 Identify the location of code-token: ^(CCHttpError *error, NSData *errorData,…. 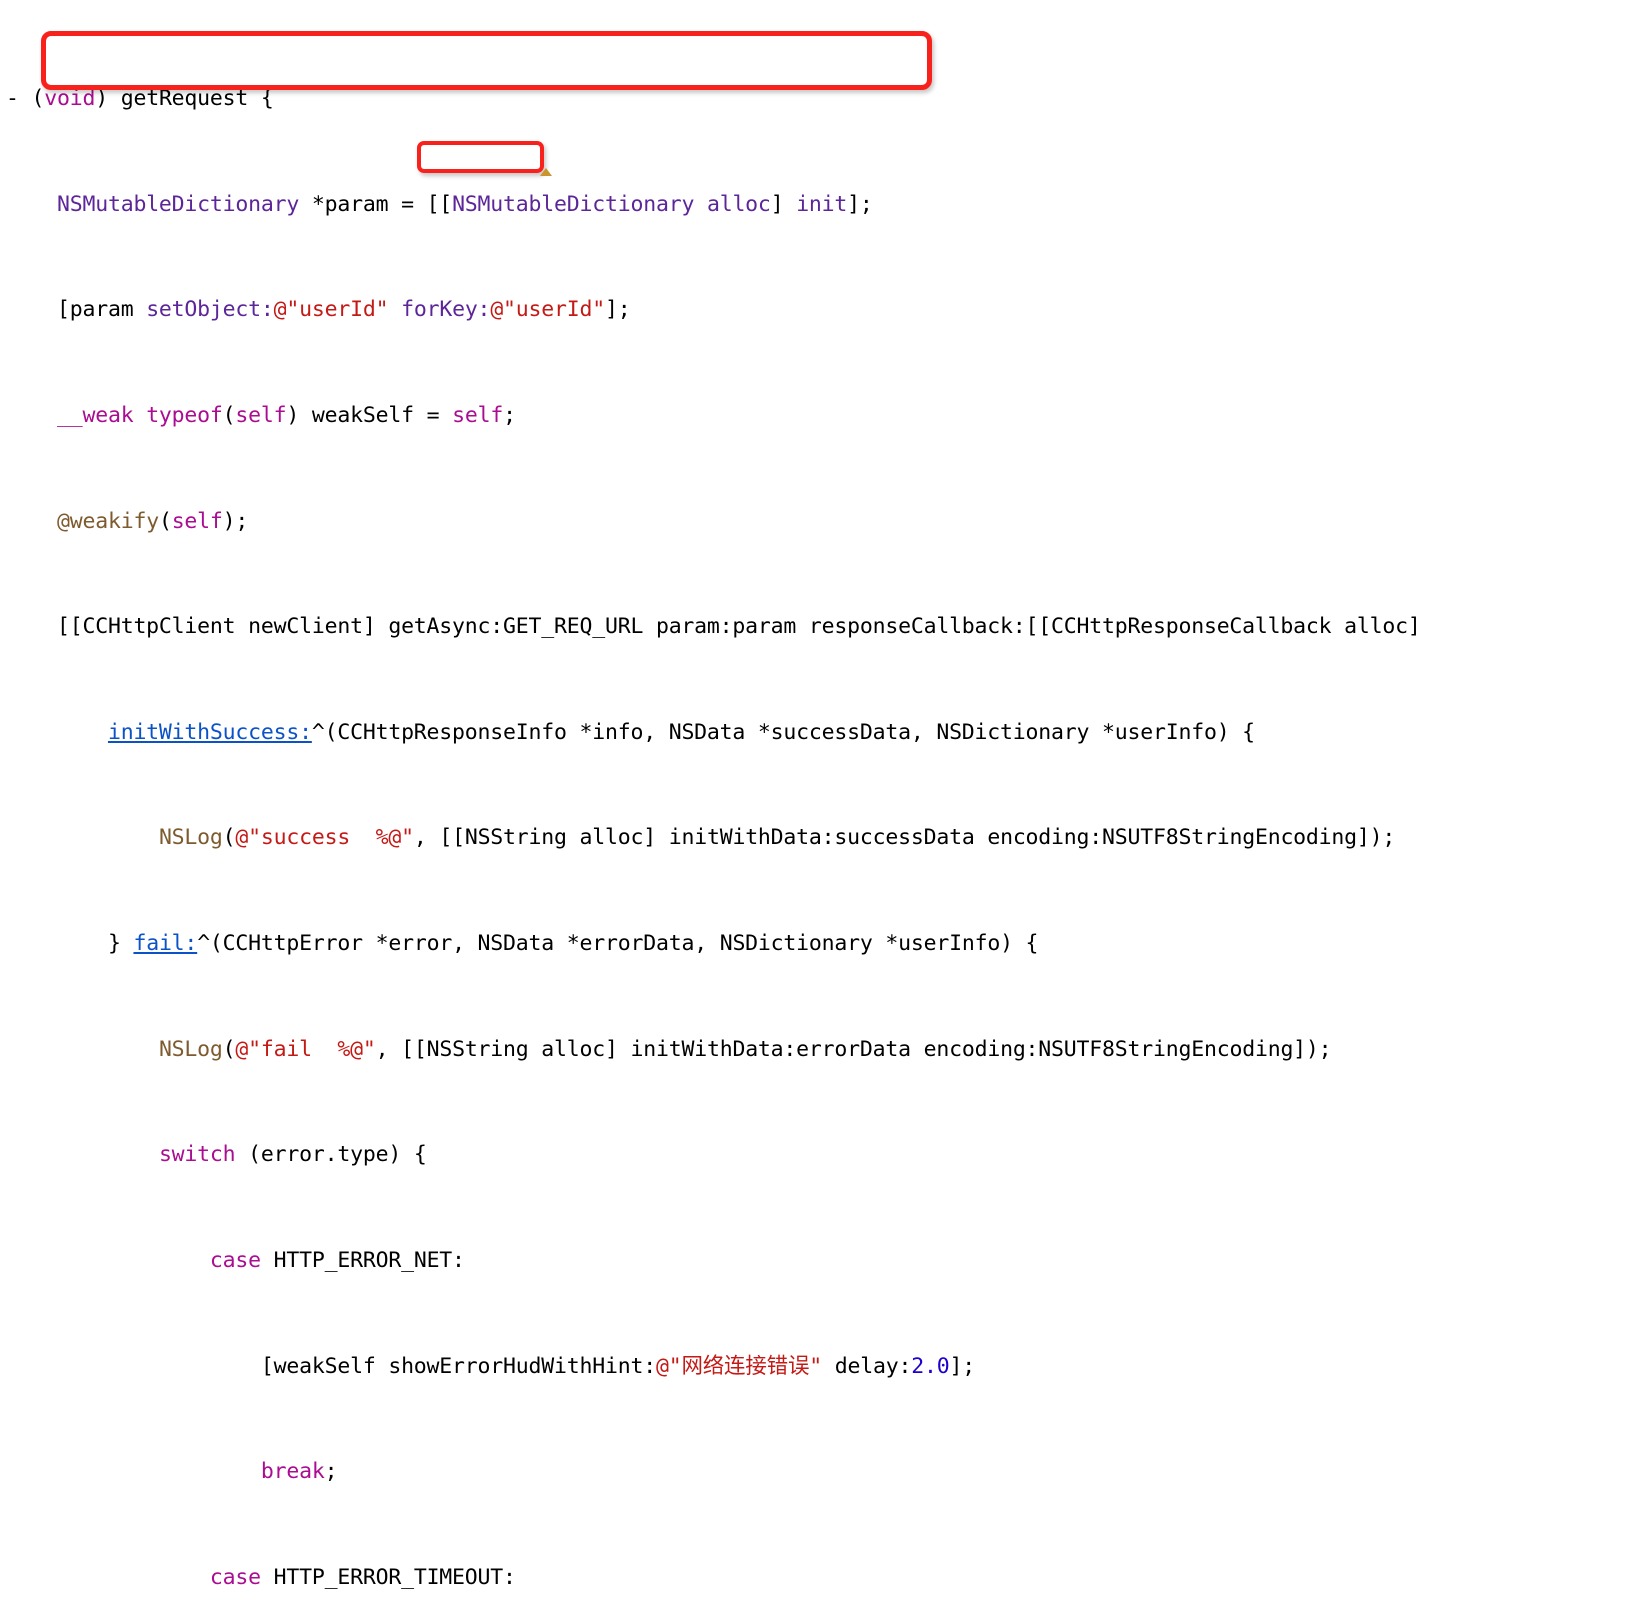
(618, 944).